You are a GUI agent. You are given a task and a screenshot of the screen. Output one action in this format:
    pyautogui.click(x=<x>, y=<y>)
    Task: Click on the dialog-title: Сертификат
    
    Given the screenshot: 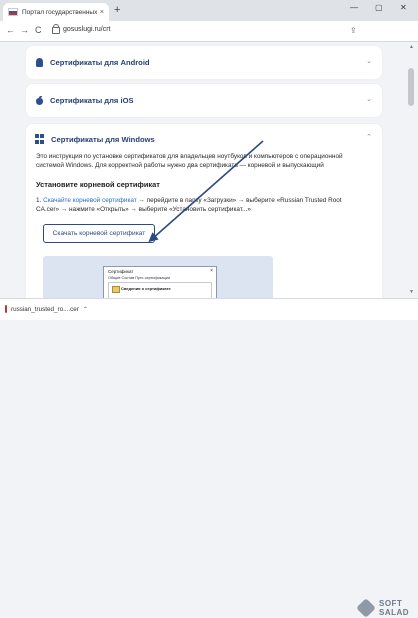 What is the action you would take?
    pyautogui.click(x=121, y=271)
    